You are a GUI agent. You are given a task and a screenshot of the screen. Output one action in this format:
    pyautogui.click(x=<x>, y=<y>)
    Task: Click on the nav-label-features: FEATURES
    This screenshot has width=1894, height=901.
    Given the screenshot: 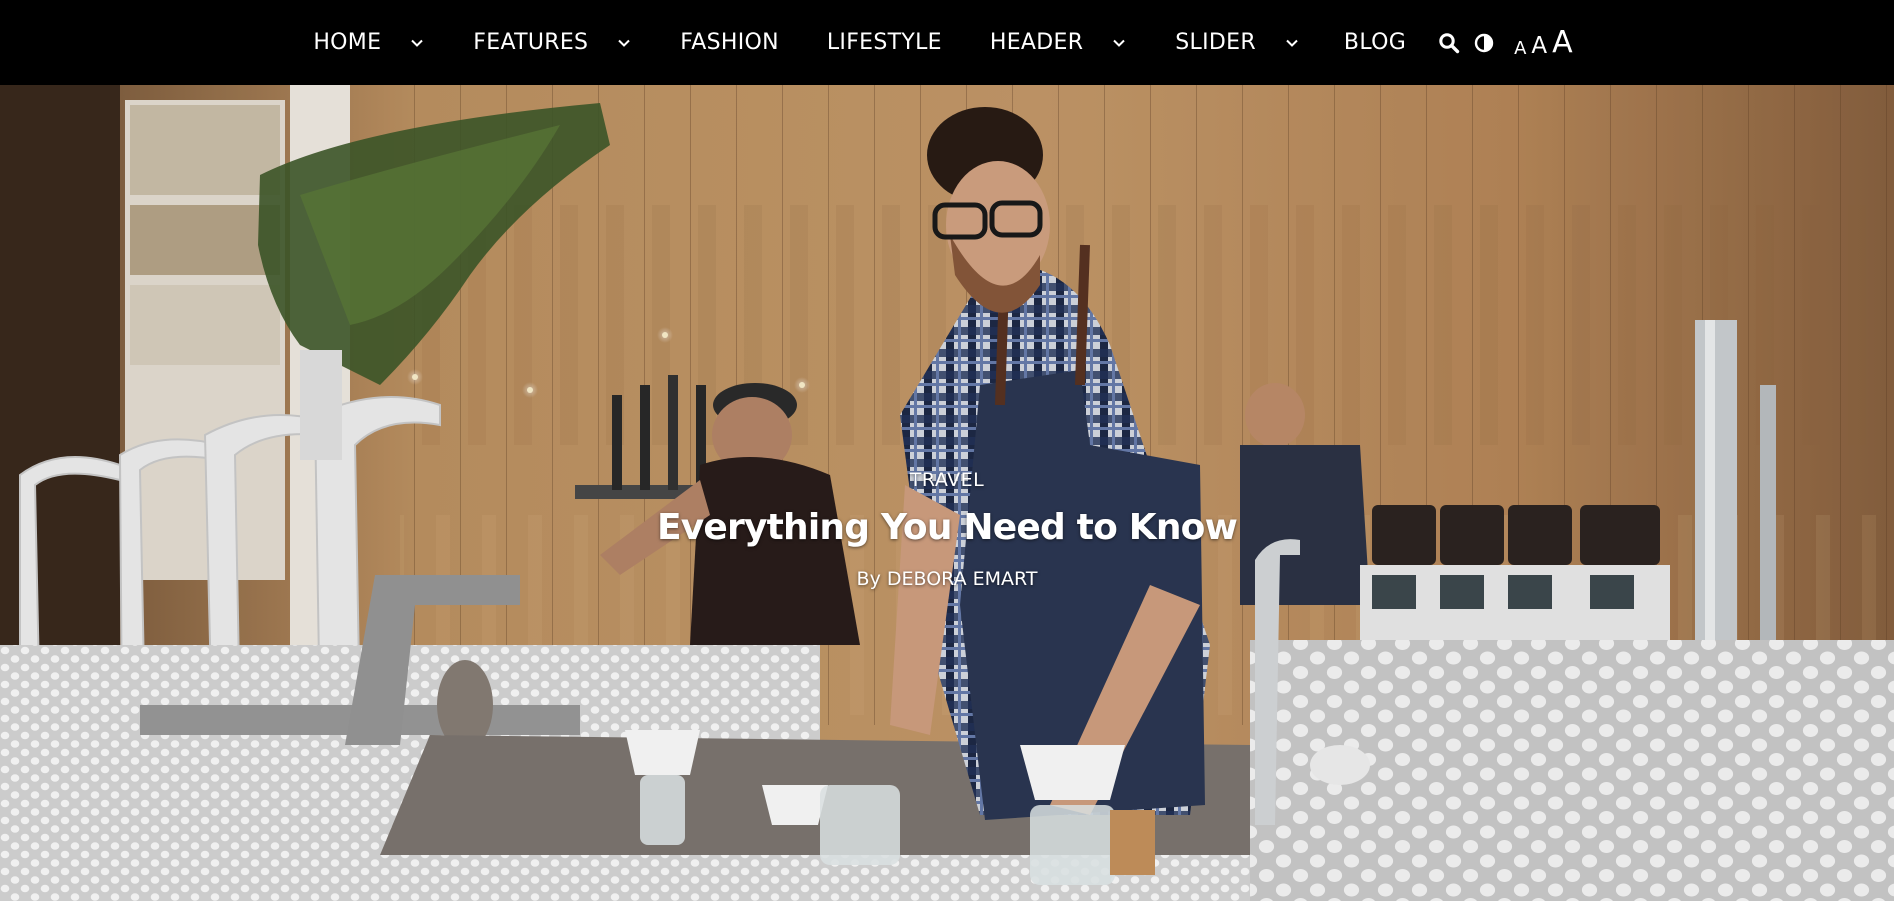 What is the action you would take?
    pyautogui.click(x=531, y=42)
    